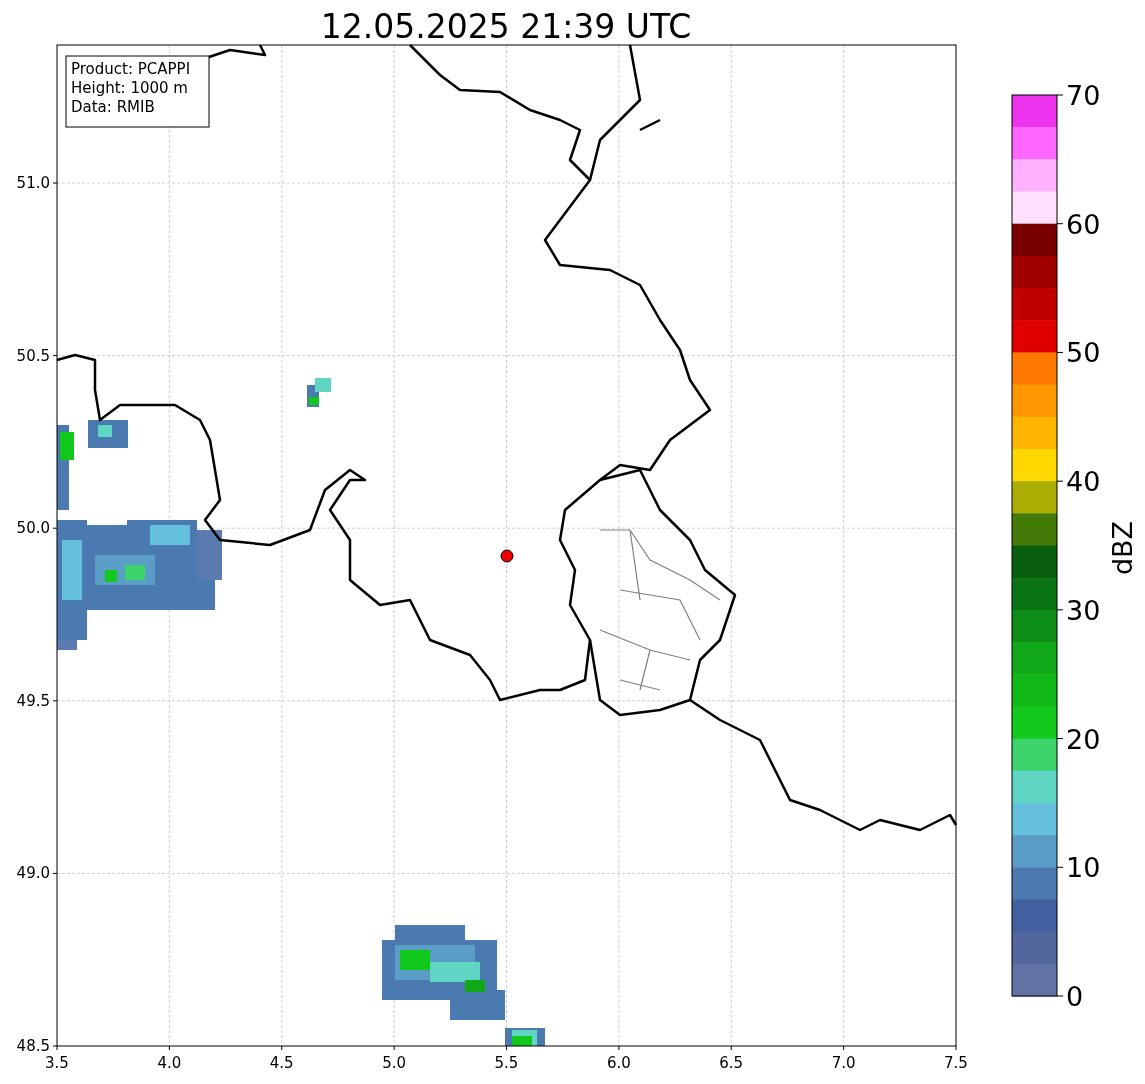  I want to click on axis-tick-label: 48.5, so click(33, 1046).